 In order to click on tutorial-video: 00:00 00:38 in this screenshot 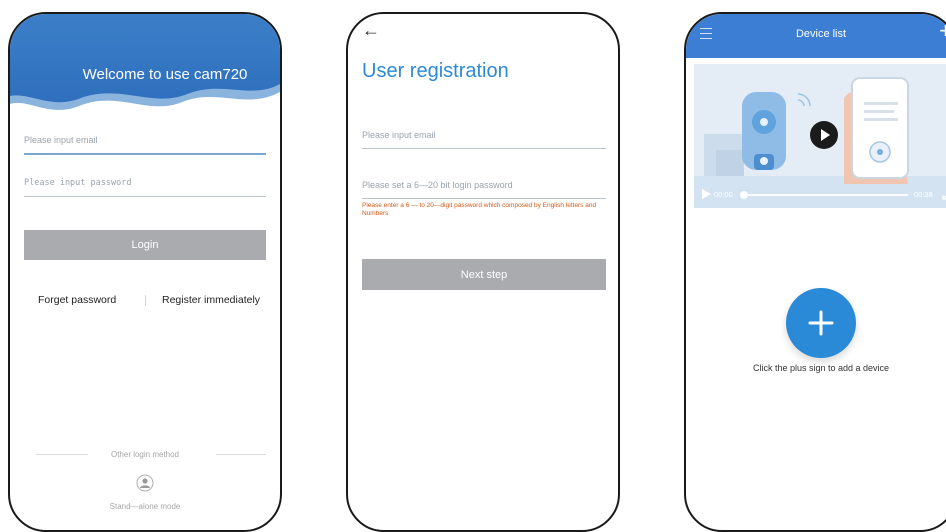, I will do `click(820, 136)`.